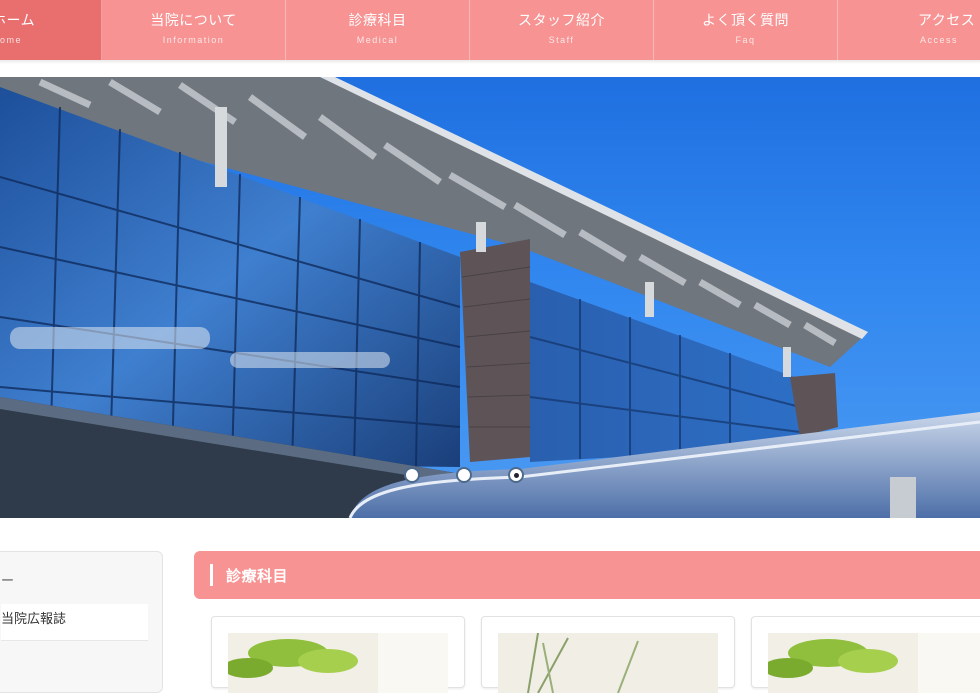 The width and height of the screenshot is (980, 693). Describe the element at coordinates (257, 576) in the screenshot. I see `section-title: 診療科目` at that location.